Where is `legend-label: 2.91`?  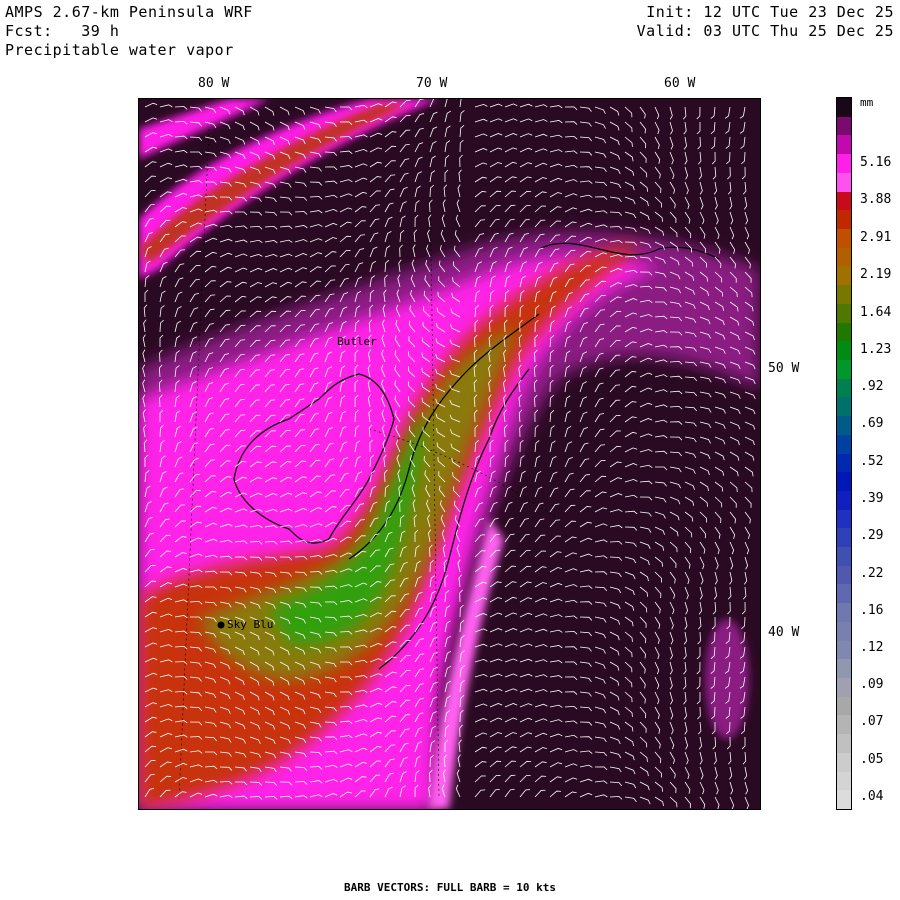
legend-label: 2.91 is located at coordinates (876, 237).